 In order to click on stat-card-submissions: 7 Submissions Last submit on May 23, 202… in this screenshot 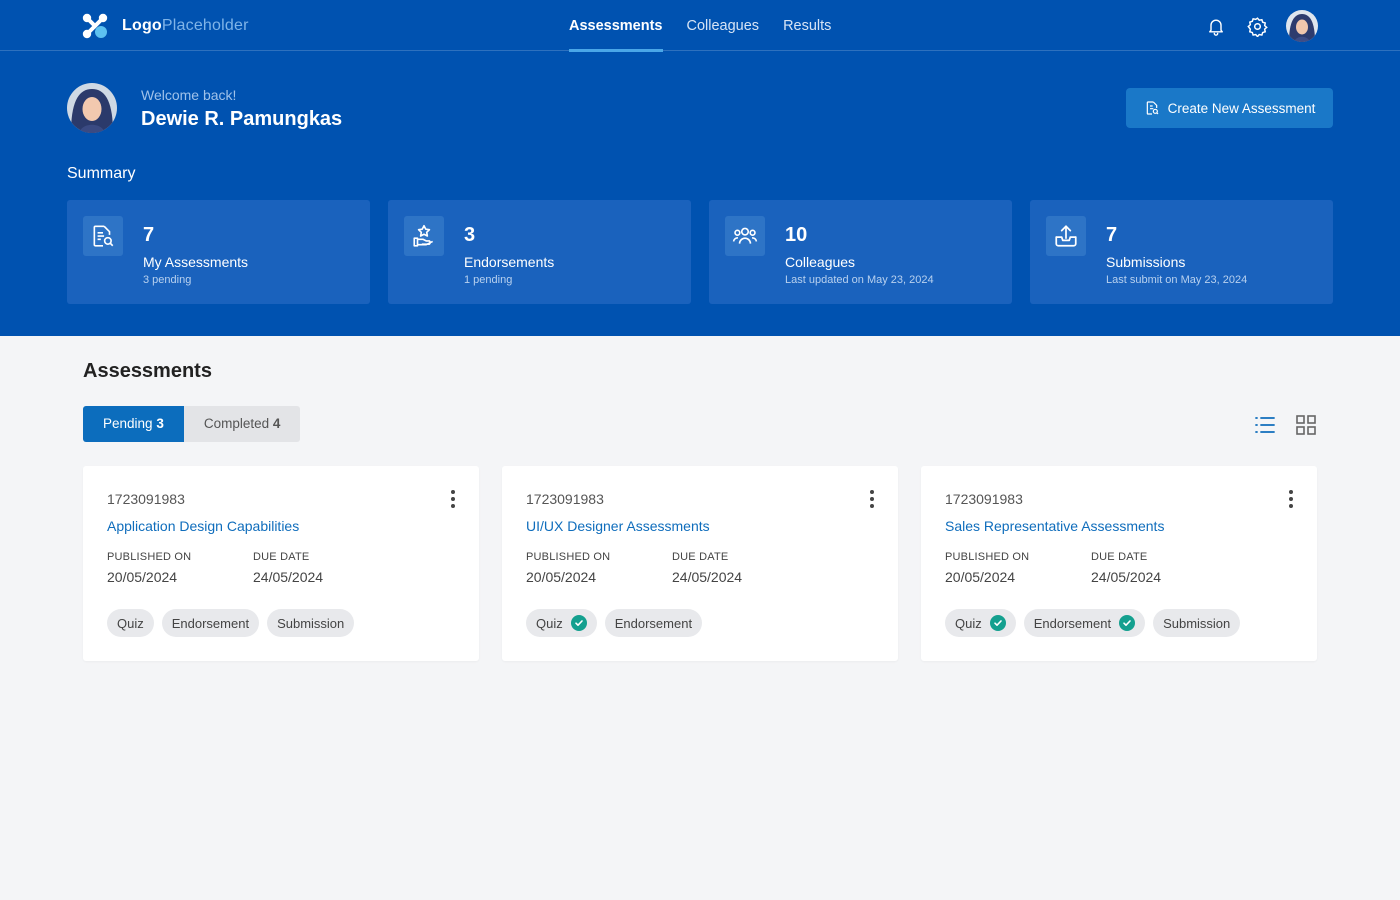, I will do `click(1181, 252)`.